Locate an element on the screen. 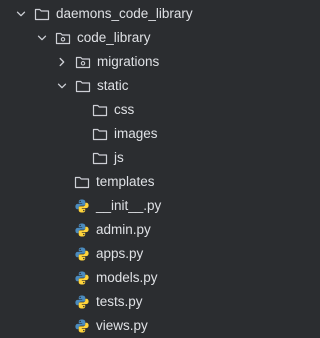  tree-item-label: apps.py is located at coordinates (120, 253).